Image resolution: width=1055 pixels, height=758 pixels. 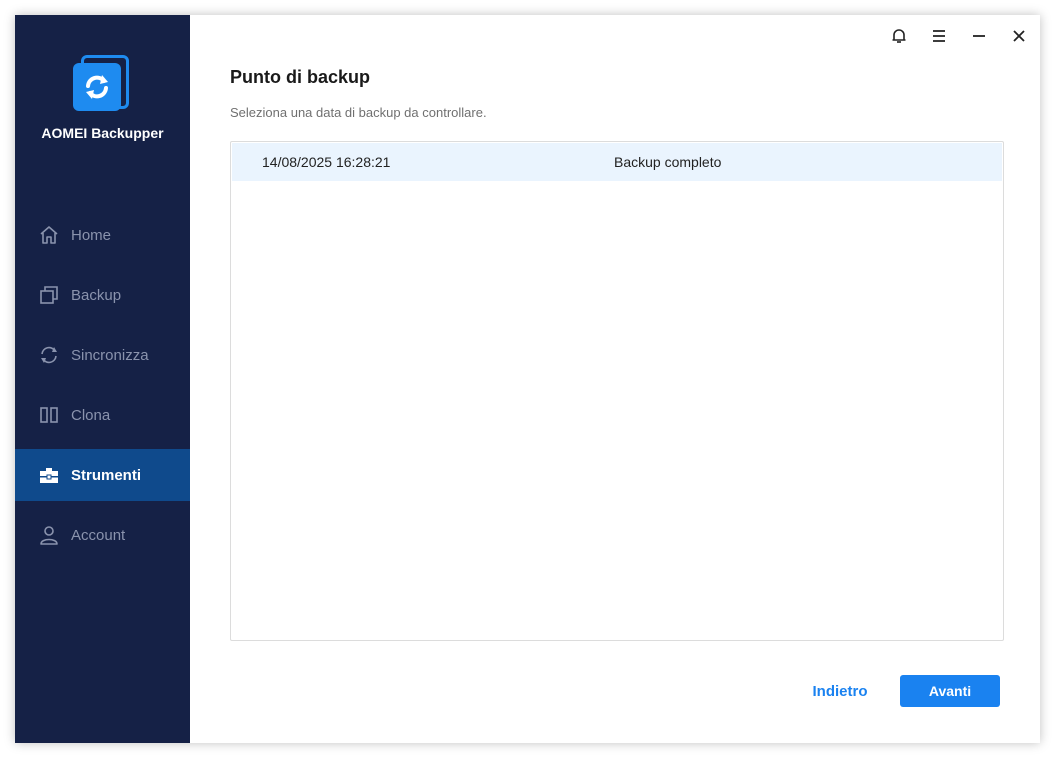 I want to click on sync-icon, so click(x=49, y=355).